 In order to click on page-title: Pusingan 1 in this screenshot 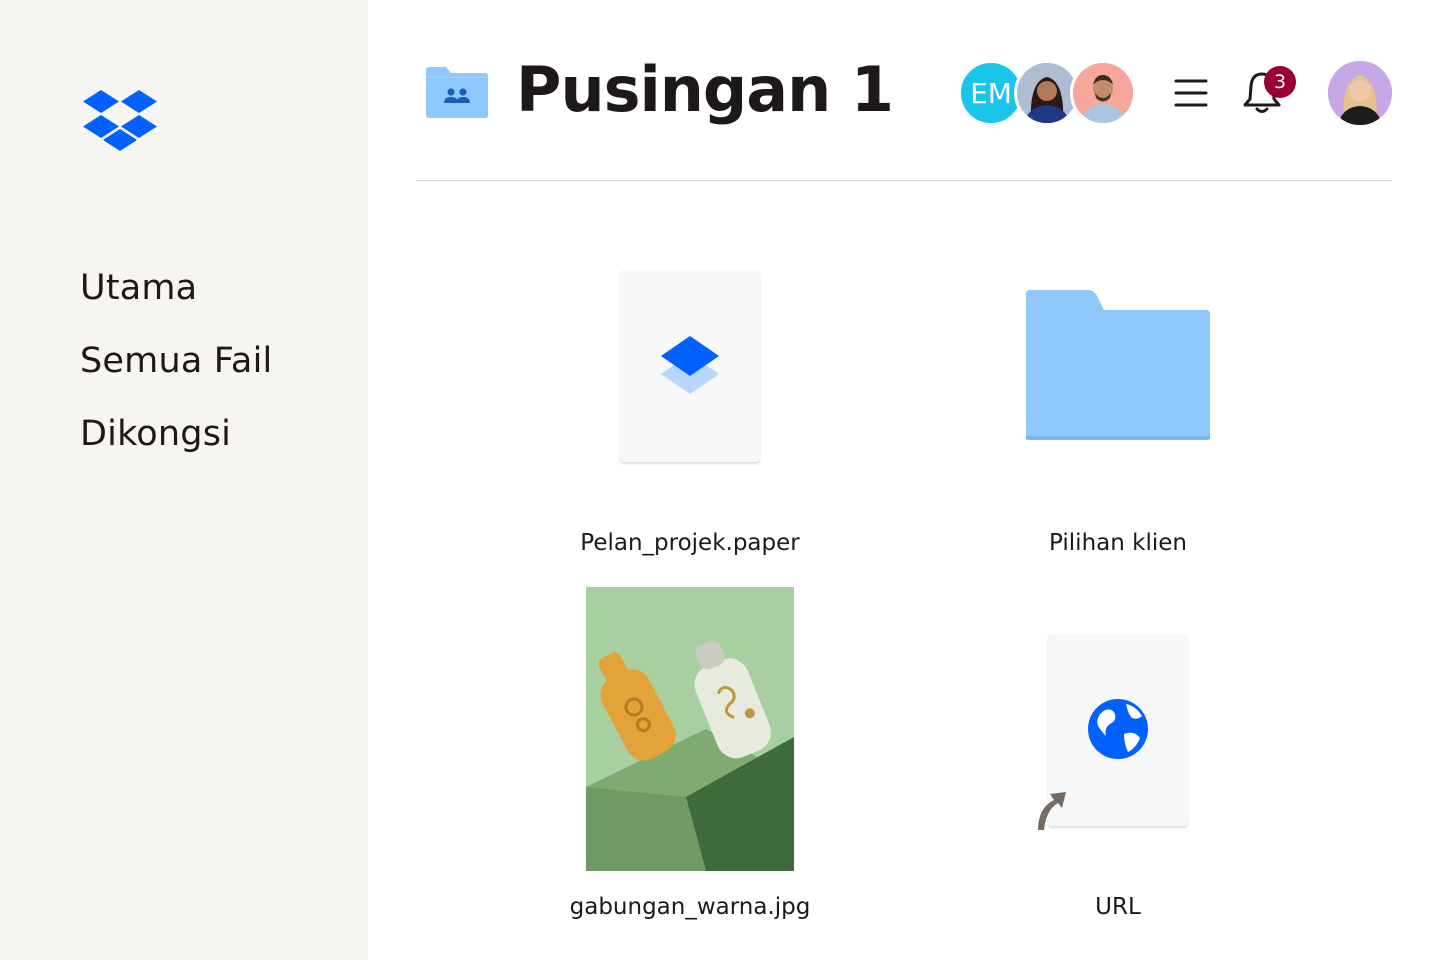, I will do `click(705, 89)`.